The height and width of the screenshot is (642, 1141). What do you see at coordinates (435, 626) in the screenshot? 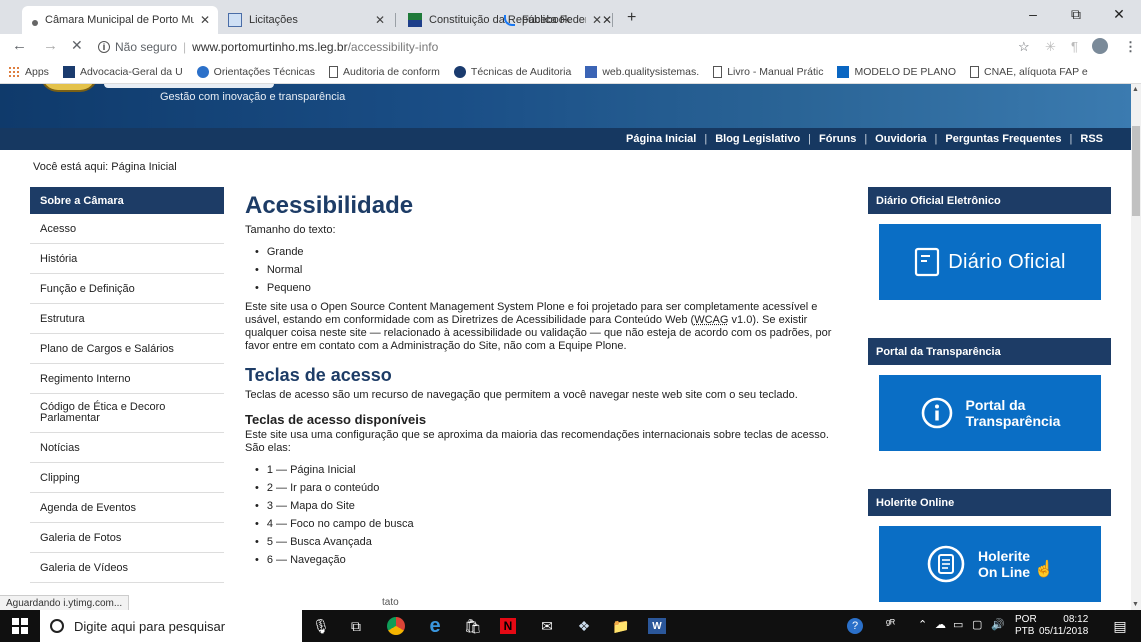
I see `edge-icon: e` at bounding box center [435, 626].